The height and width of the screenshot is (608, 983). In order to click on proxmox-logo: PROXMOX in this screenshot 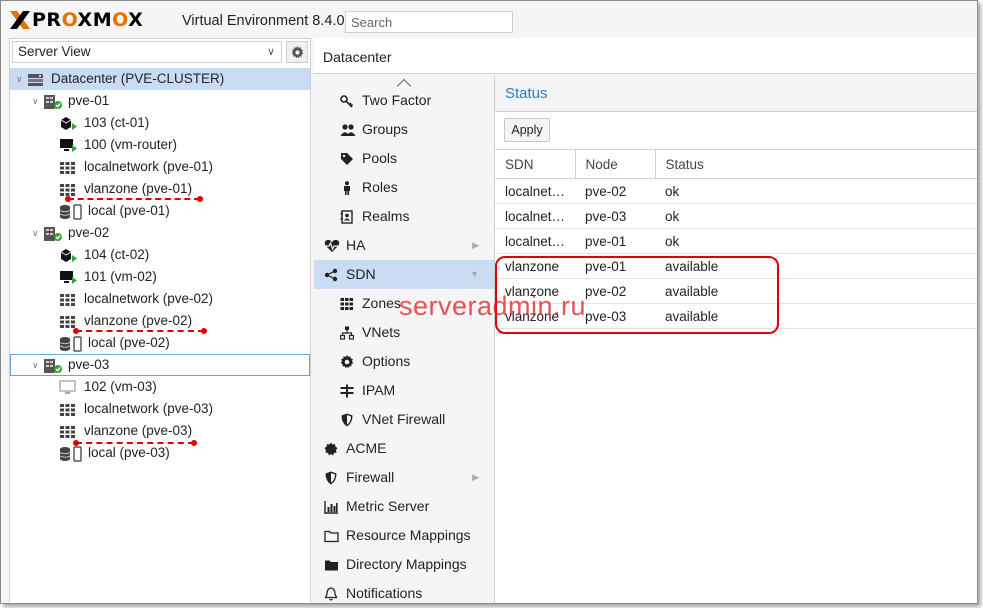, I will do `click(76, 20)`.